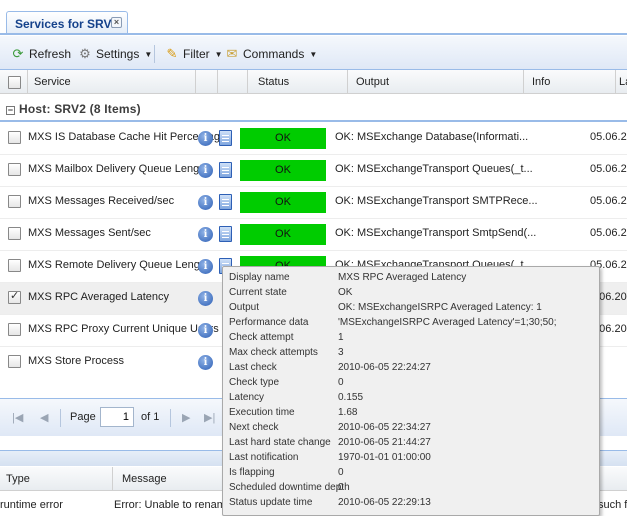  What do you see at coordinates (127, 137) in the screenshot?
I see `service-name: MXS IS Database Cache Hit Percentage` at bounding box center [127, 137].